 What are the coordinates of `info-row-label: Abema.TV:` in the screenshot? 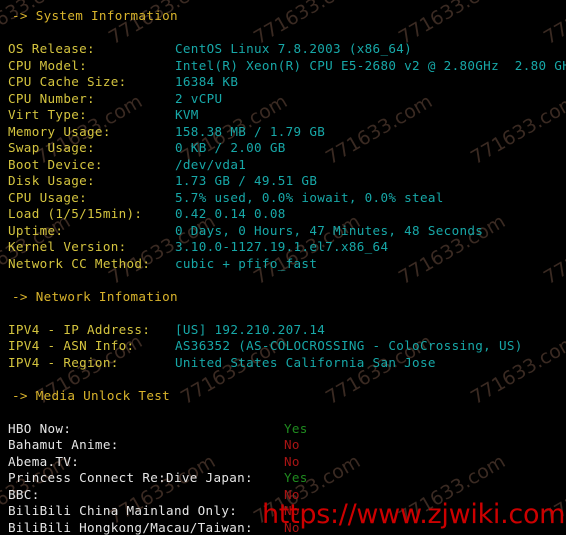 It's located at (44, 461).